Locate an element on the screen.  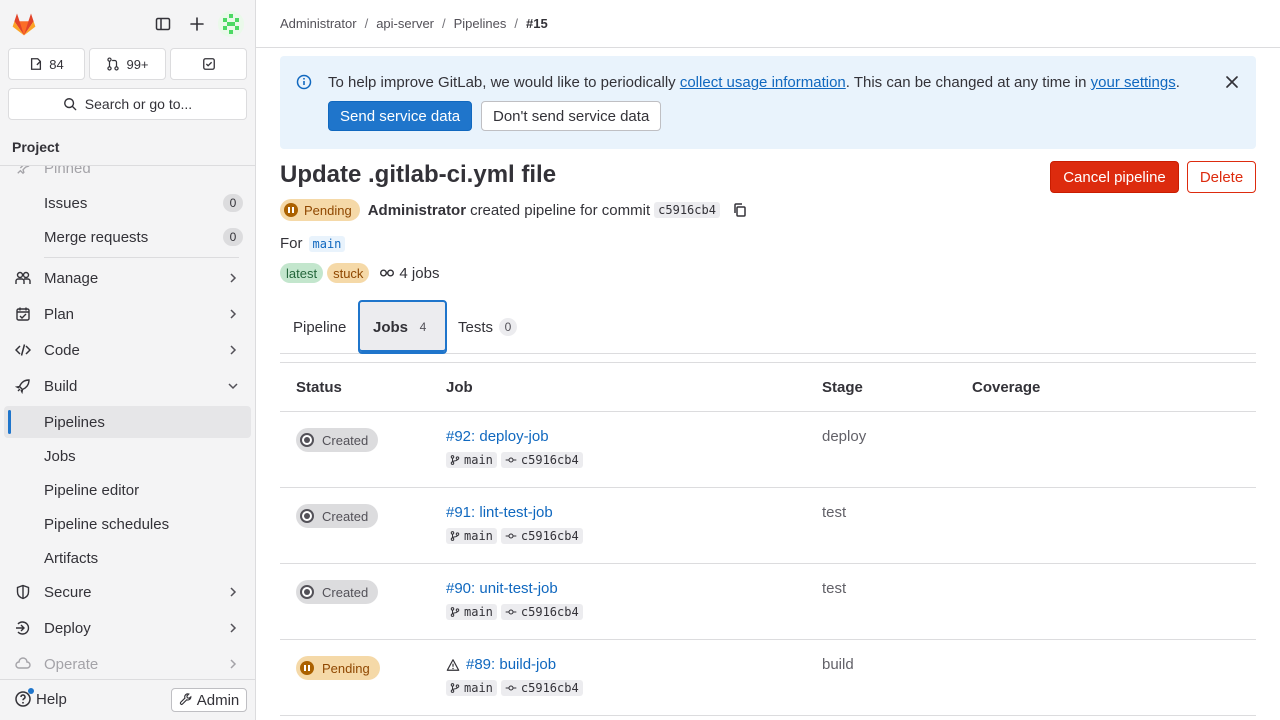
help-button: Help is located at coordinates (40, 698).